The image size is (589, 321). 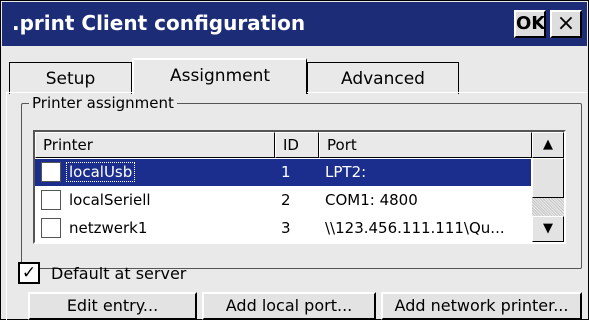 I want to click on tab-strip: Setup Assignment Advanced, so click(x=295, y=76).